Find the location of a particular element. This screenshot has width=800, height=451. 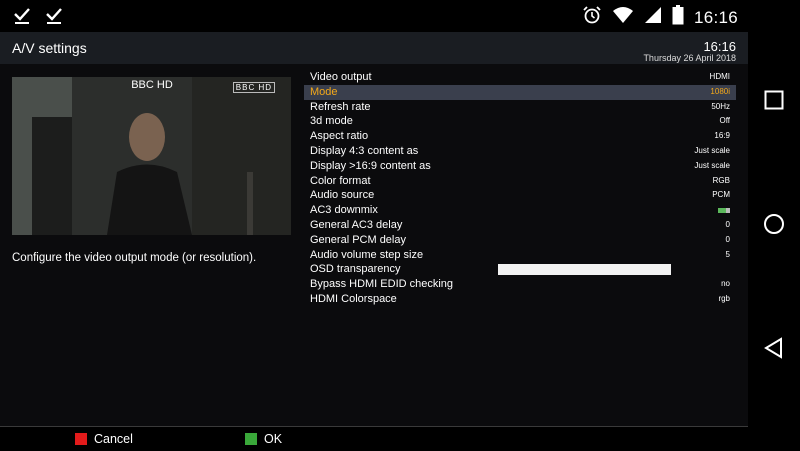

recents-button is located at coordinates (774, 100).